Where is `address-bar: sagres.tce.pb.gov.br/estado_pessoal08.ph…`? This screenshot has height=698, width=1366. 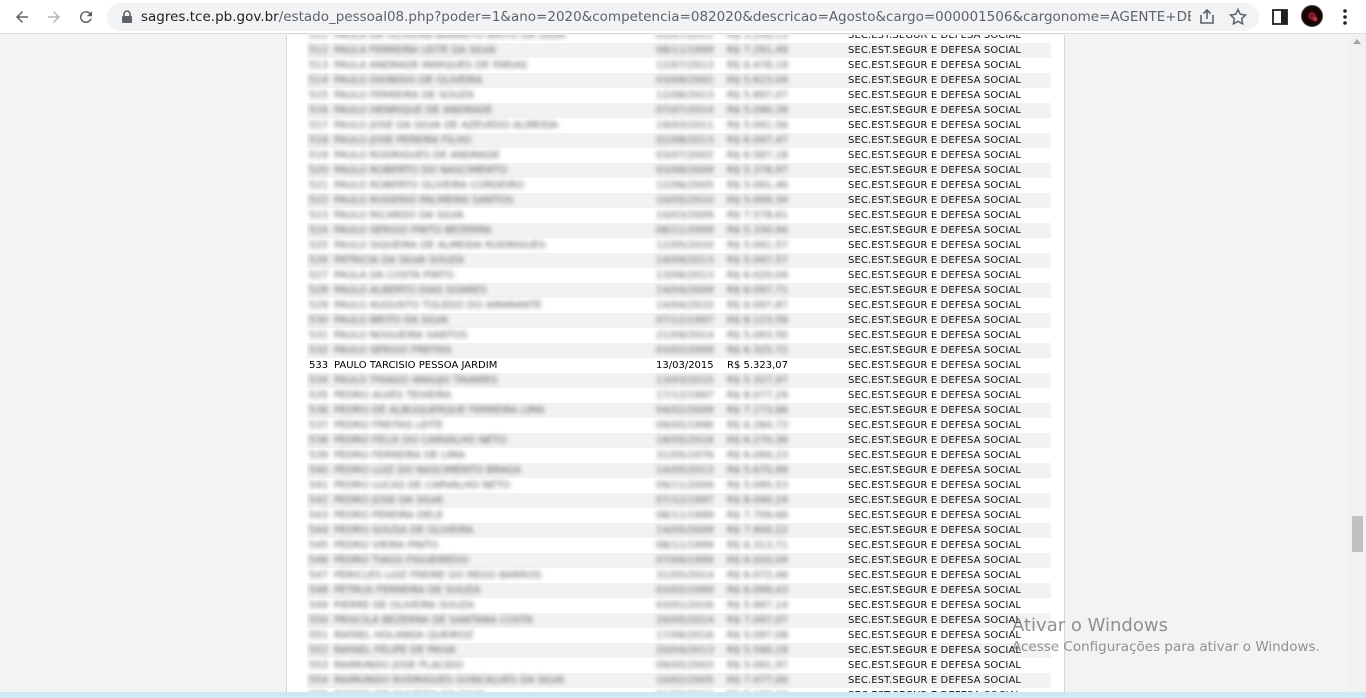 address-bar: sagres.tce.pb.gov.br/estado_pessoal08.ph… is located at coordinates (683, 17).